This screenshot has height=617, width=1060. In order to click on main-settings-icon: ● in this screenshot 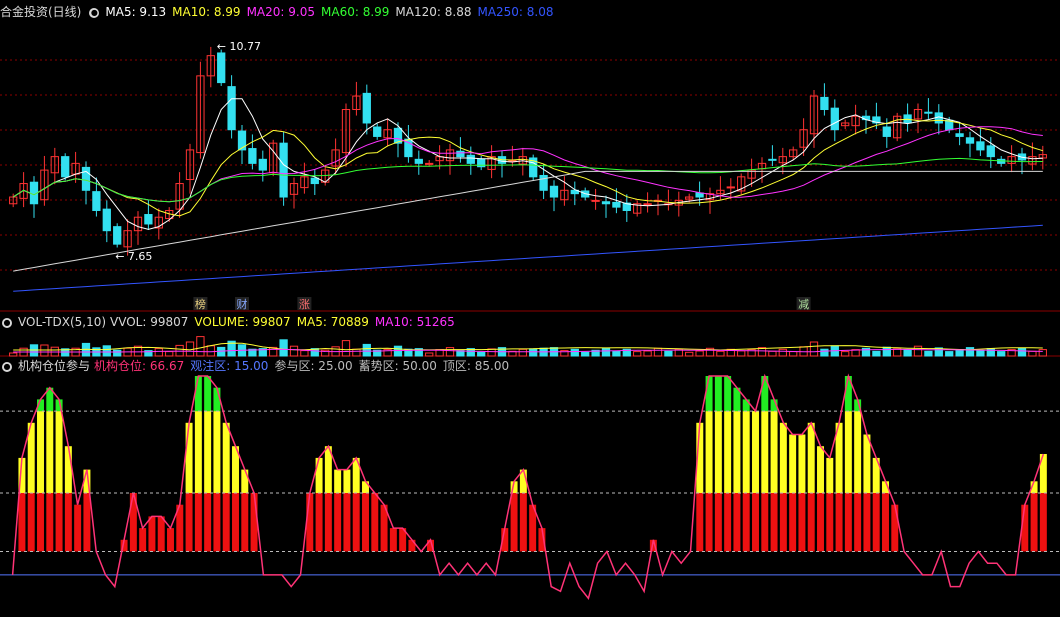, I will do `click(94, 12)`.